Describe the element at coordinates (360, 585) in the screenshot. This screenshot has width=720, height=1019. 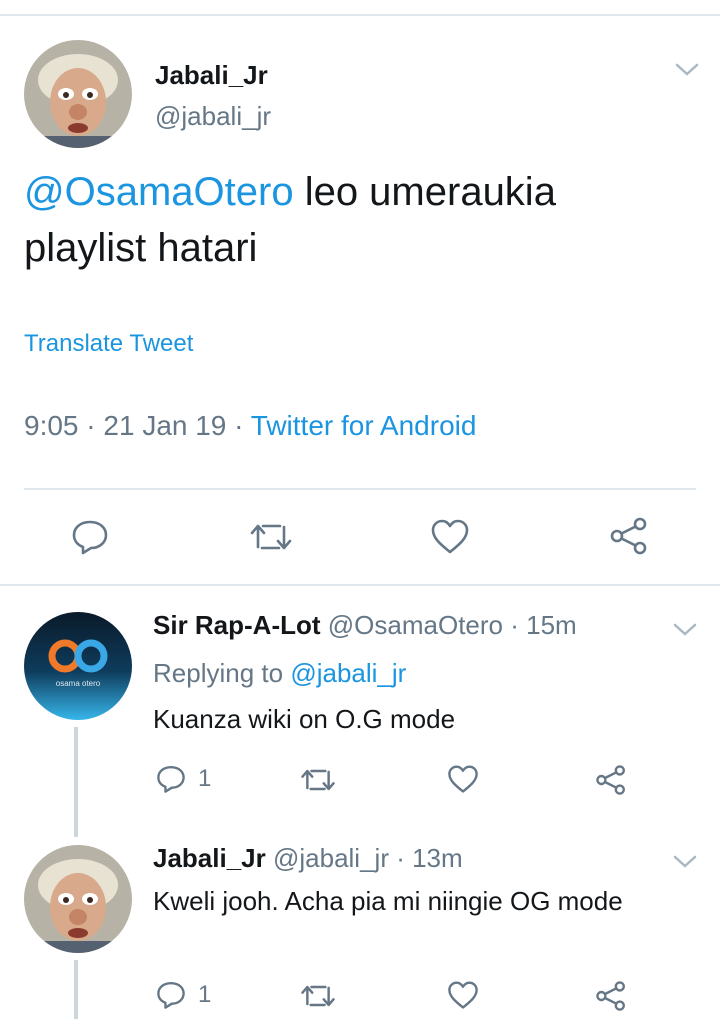
I see `section-divider` at that location.